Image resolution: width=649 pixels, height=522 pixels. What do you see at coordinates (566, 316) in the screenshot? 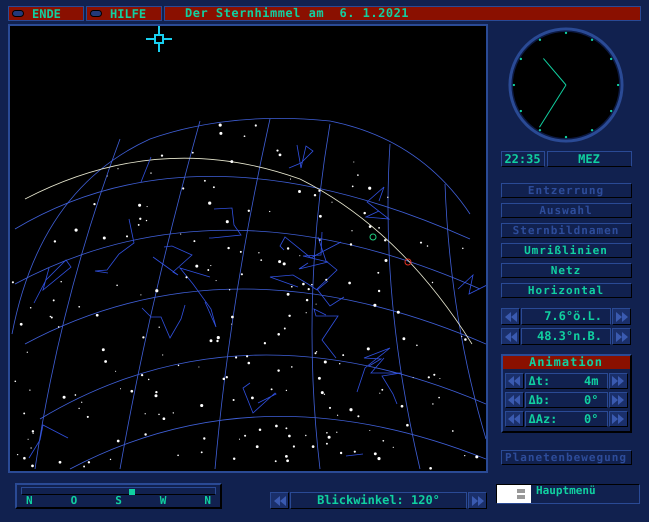
I see `coordinate-display: 7.6°ö.L.` at bounding box center [566, 316].